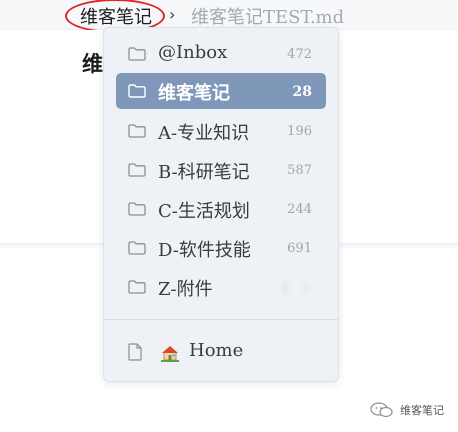  What do you see at coordinates (170, 354) in the screenshot?
I see `house-icon` at bounding box center [170, 354].